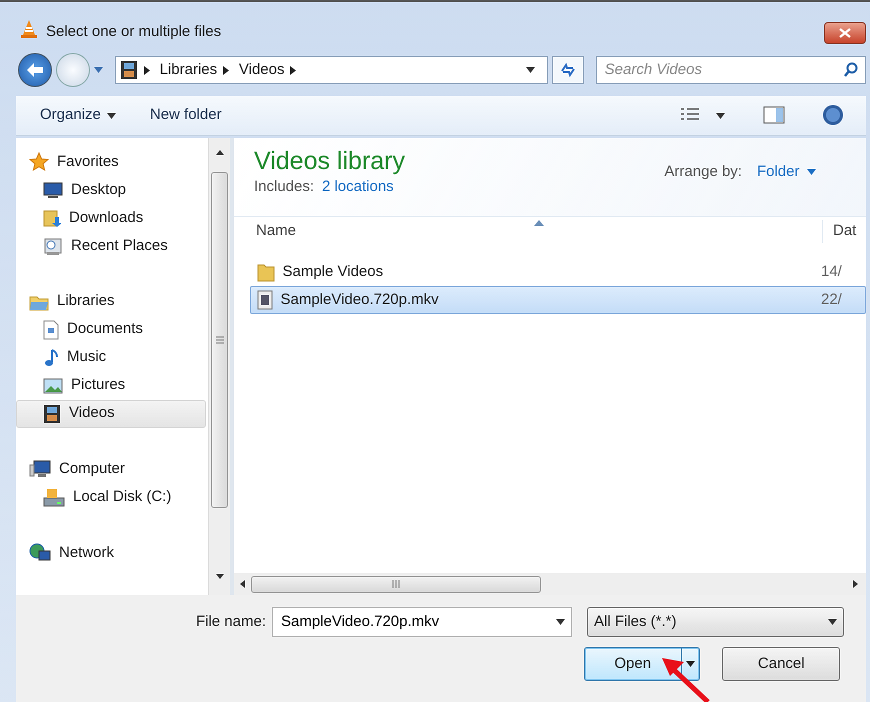 This screenshot has height=702, width=870. What do you see at coordinates (781, 664) in the screenshot?
I see `cancel-button: Cancel` at bounding box center [781, 664].